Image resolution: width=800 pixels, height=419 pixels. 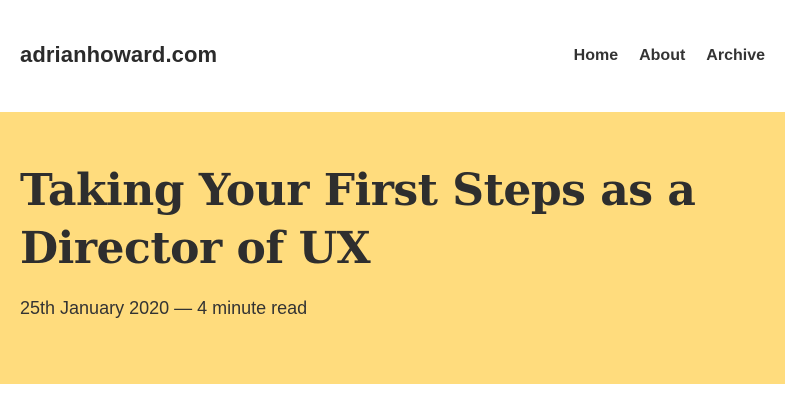 I want to click on main-nav: Home About Archive, so click(x=659, y=56).